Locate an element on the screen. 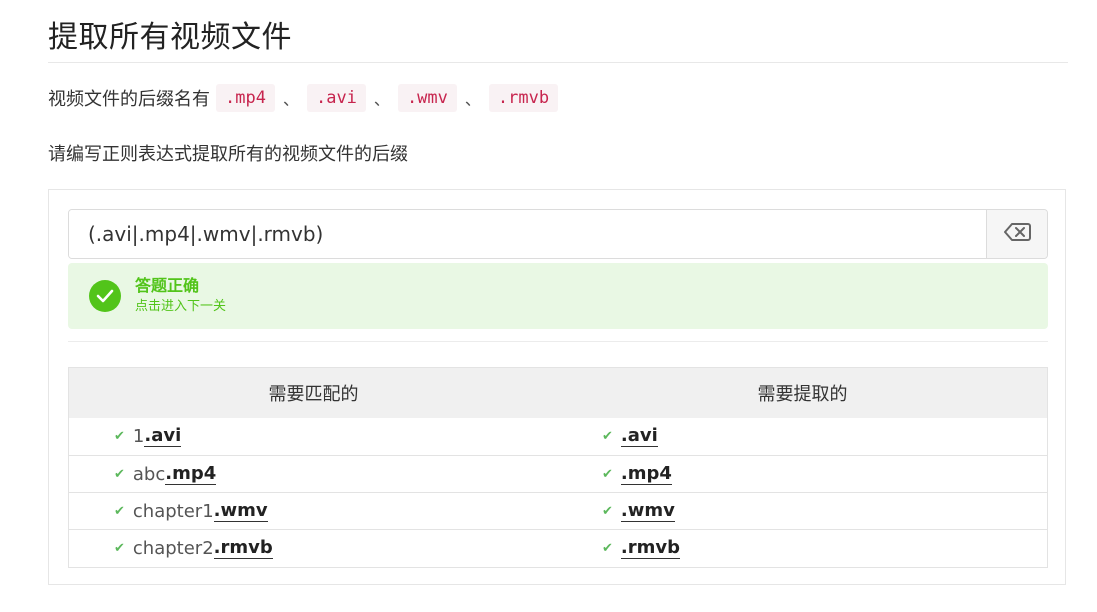 The image size is (1097, 612). page-title: 提取所有视频文件 is located at coordinates (170, 37).